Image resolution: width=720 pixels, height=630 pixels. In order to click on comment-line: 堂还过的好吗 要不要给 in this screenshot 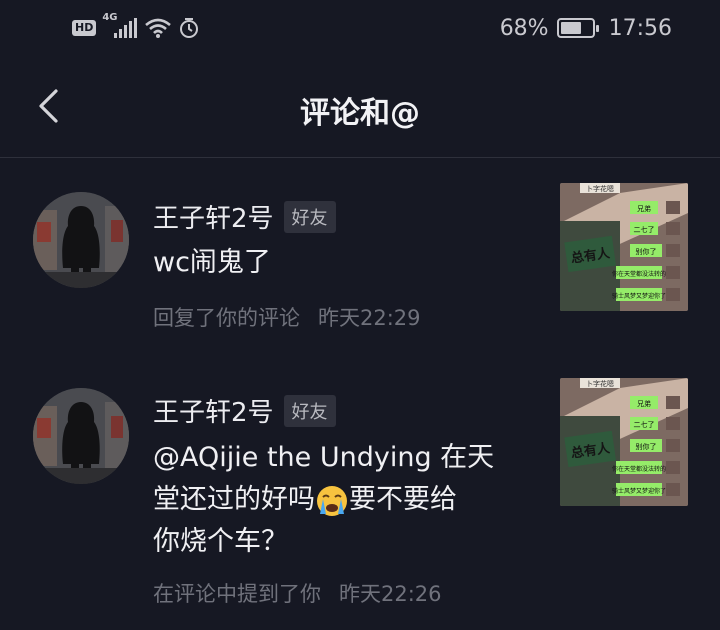, I will do `click(343, 500)`.